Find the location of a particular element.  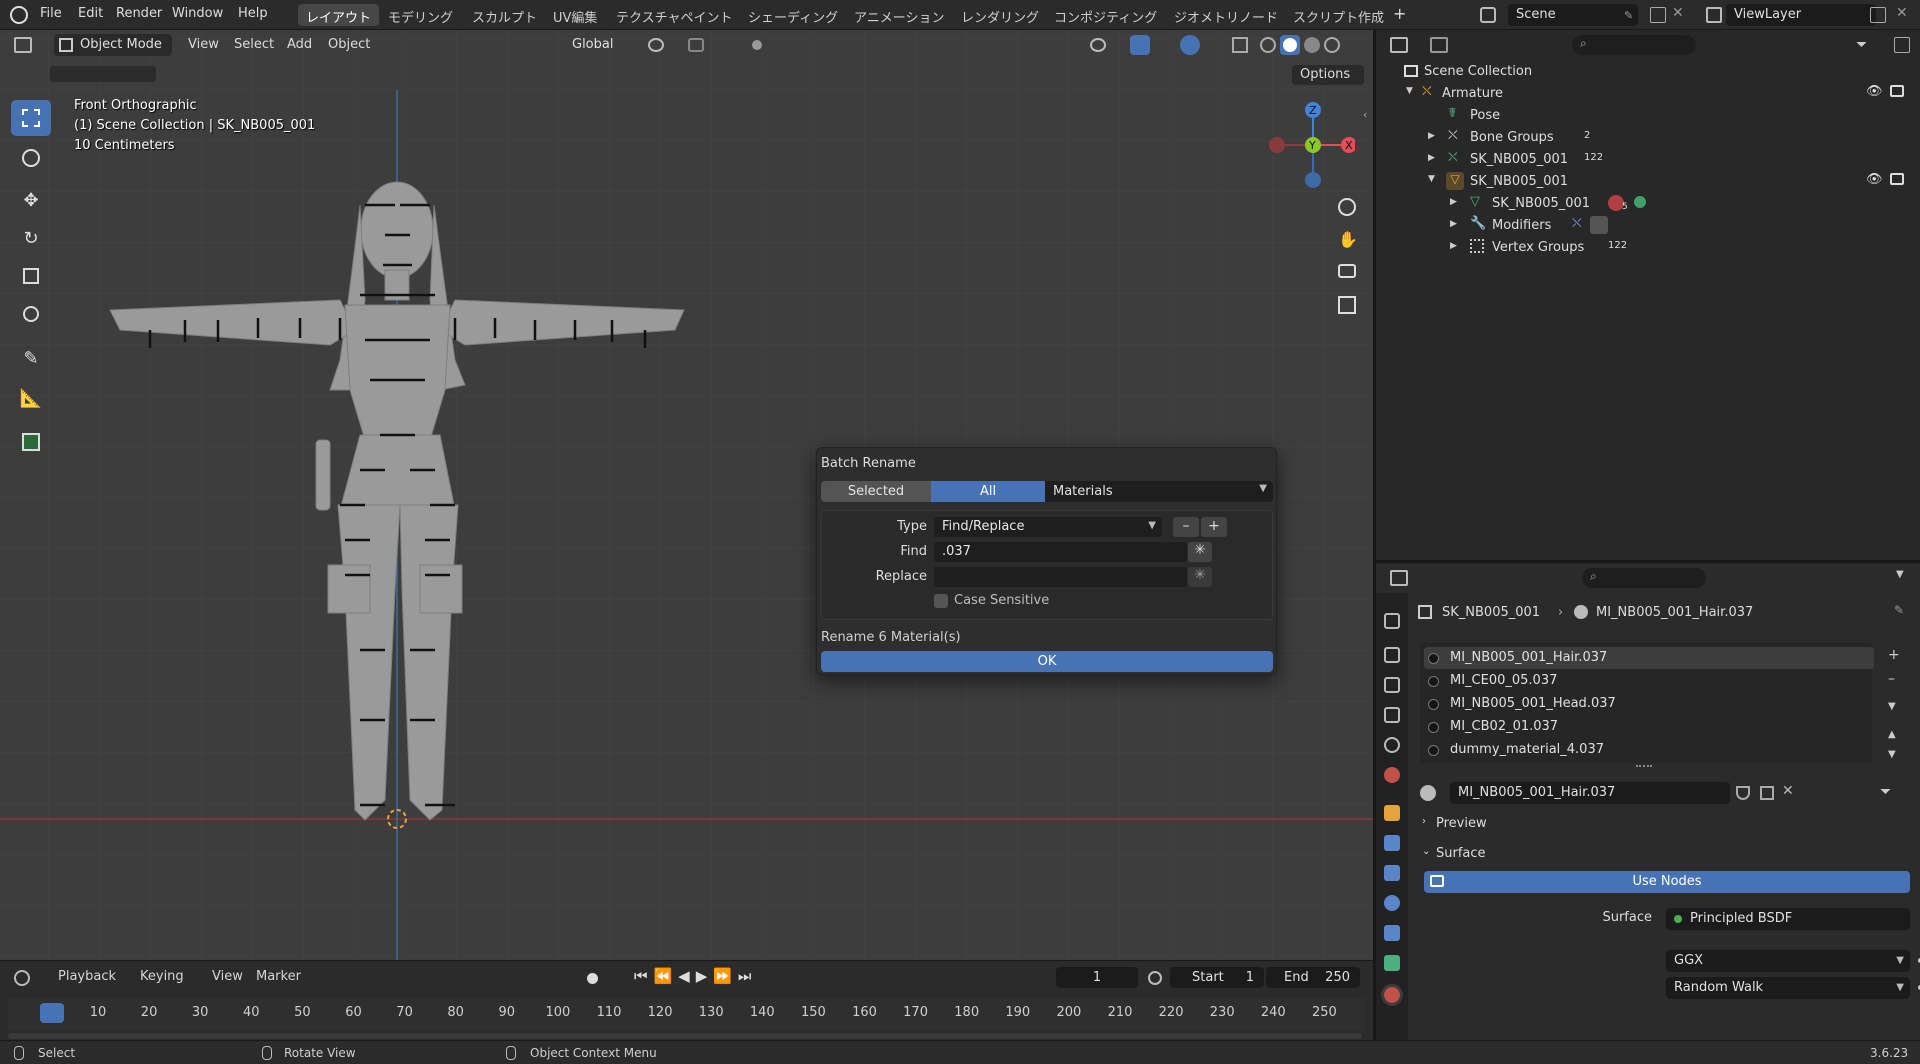

move-tool: ✥ is located at coordinates (31, 200).